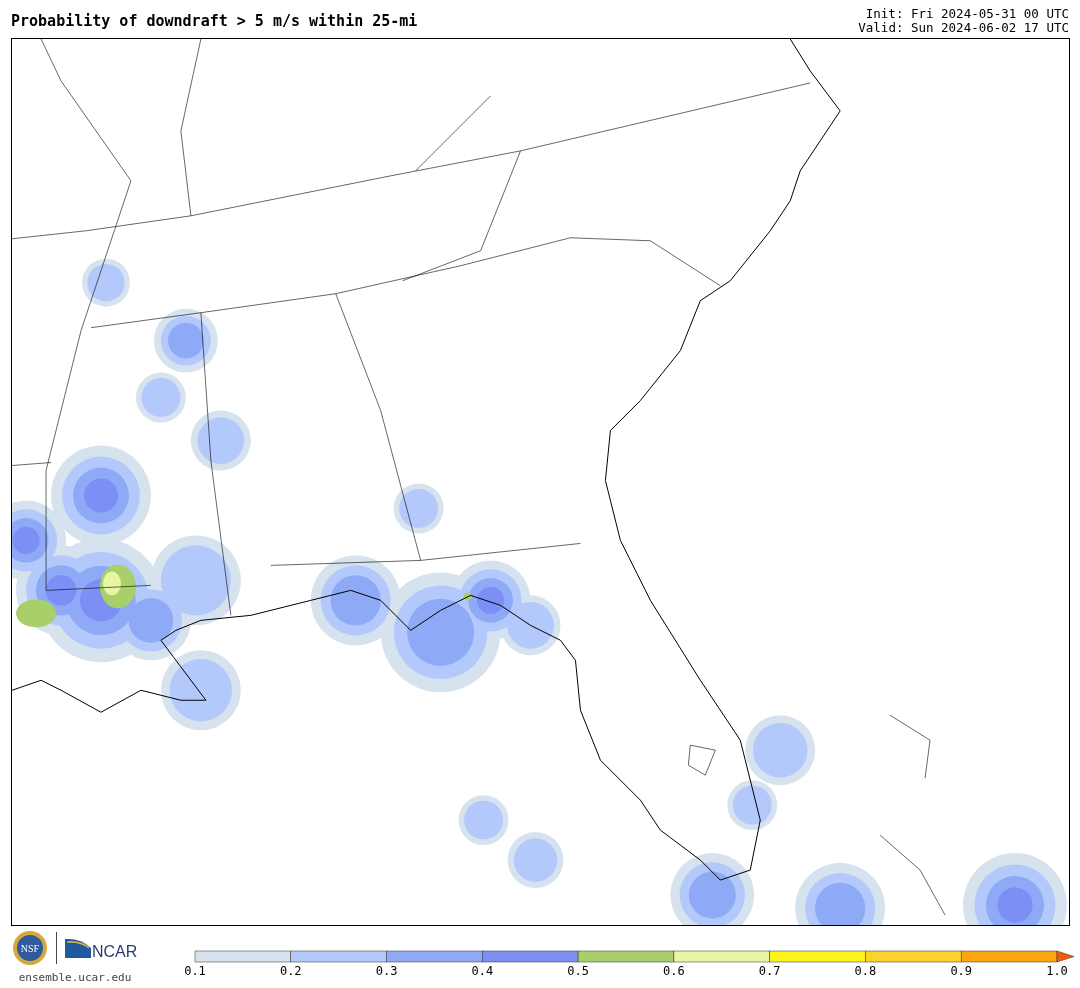  What do you see at coordinates (214, 21) in the screenshot?
I see `chart-title: Probability of downdraft > 5 m/s within 25-mi` at bounding box center [214, 21].